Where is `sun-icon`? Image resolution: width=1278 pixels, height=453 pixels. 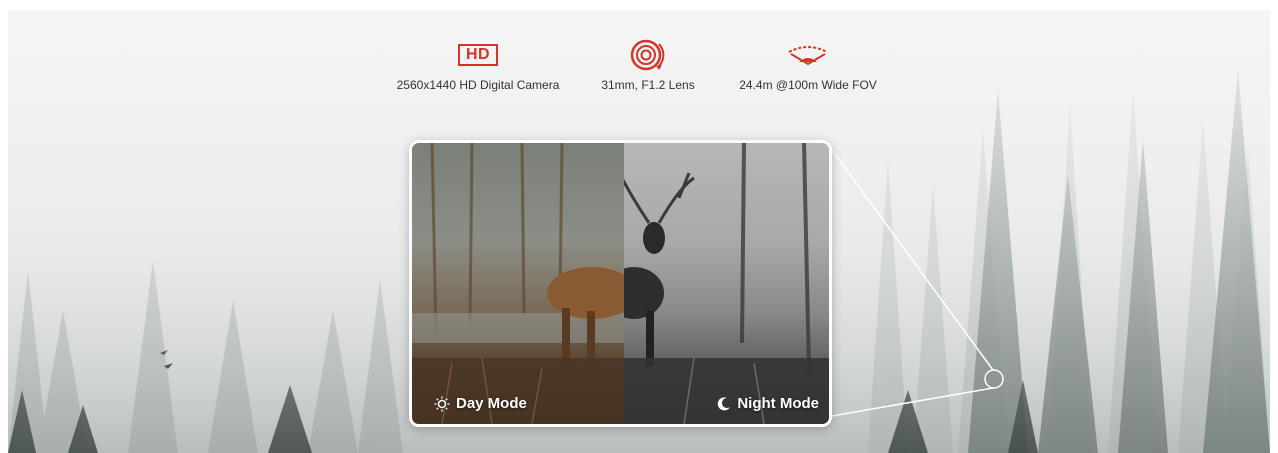
sun-icon is located at coordinates (442, 403).